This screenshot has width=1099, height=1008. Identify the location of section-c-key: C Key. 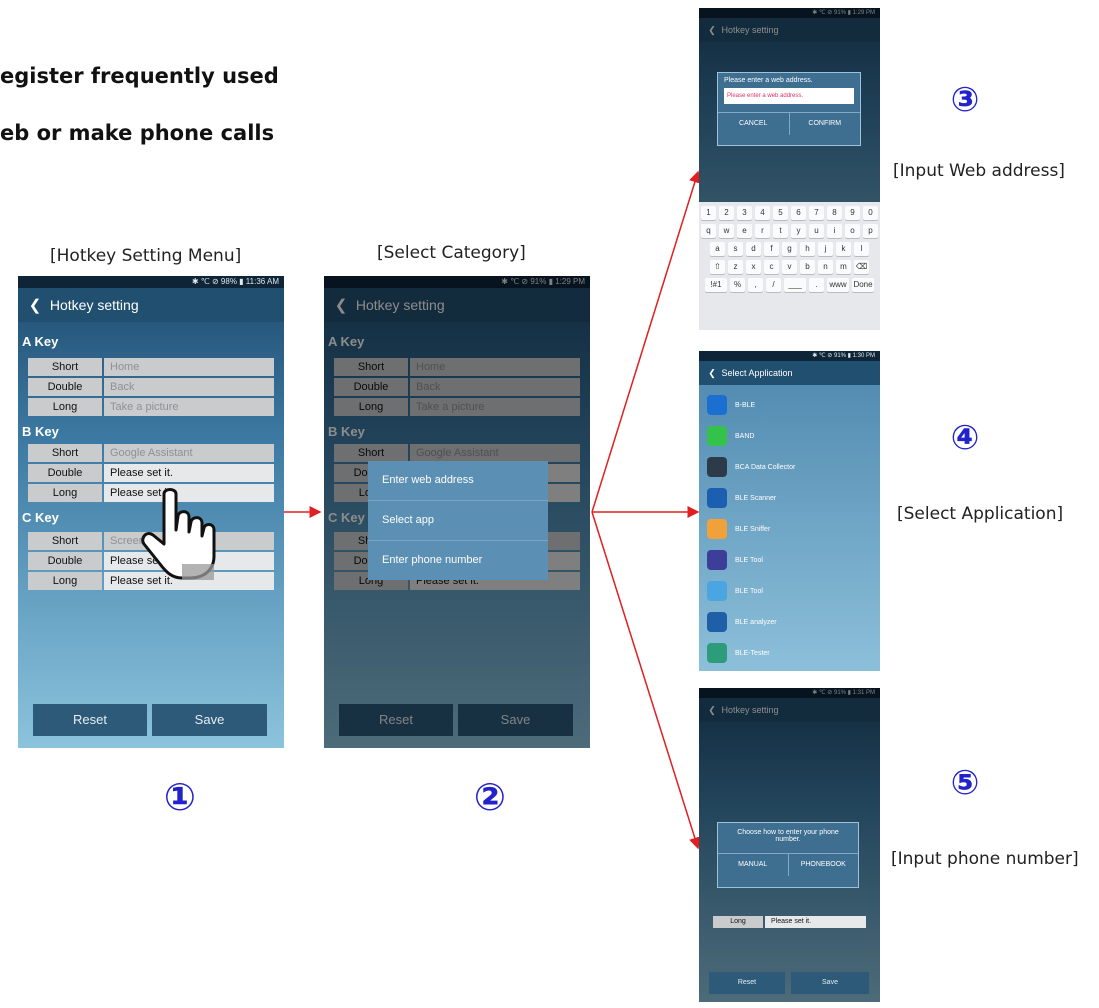
(40, 517).